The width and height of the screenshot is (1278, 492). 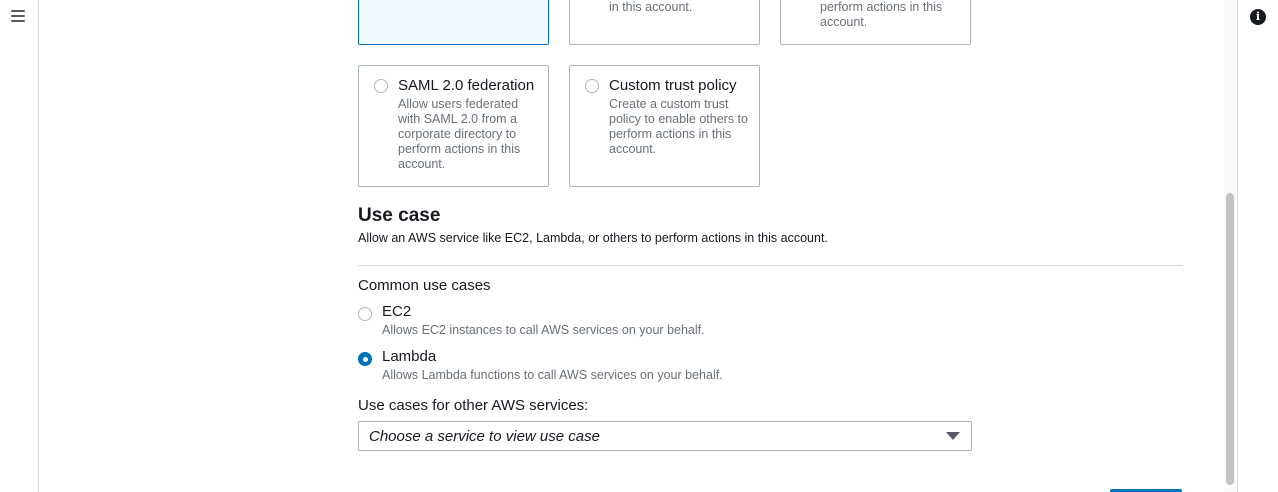 I want to click on other-services-label: Use cases for other AWS services:, so click(x=473, y=405).